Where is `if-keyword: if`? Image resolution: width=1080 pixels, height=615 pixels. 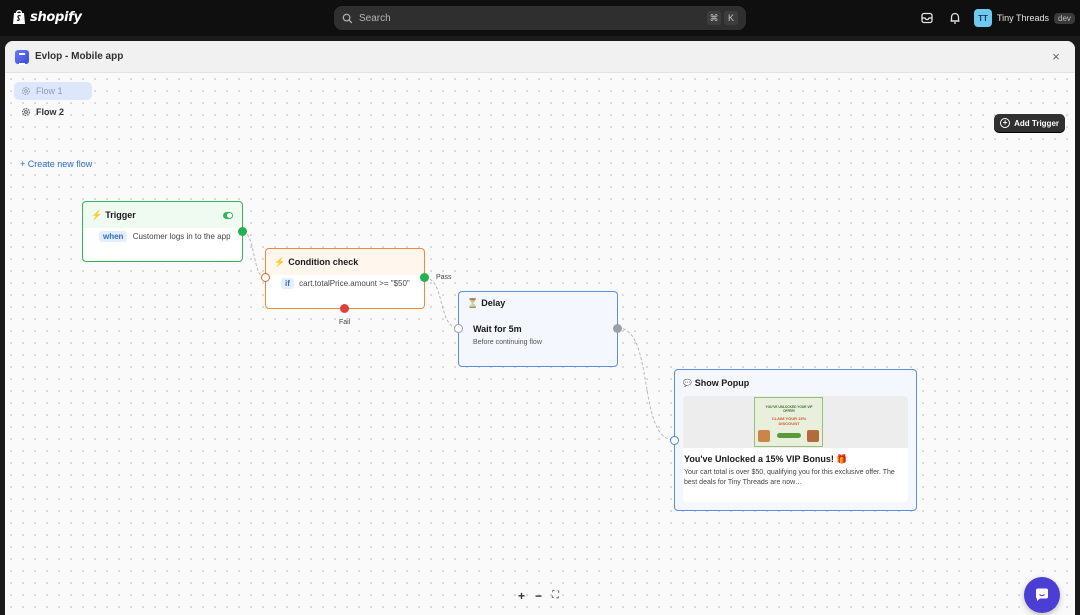 if-keyword: if is located at coordinates (287, 283).